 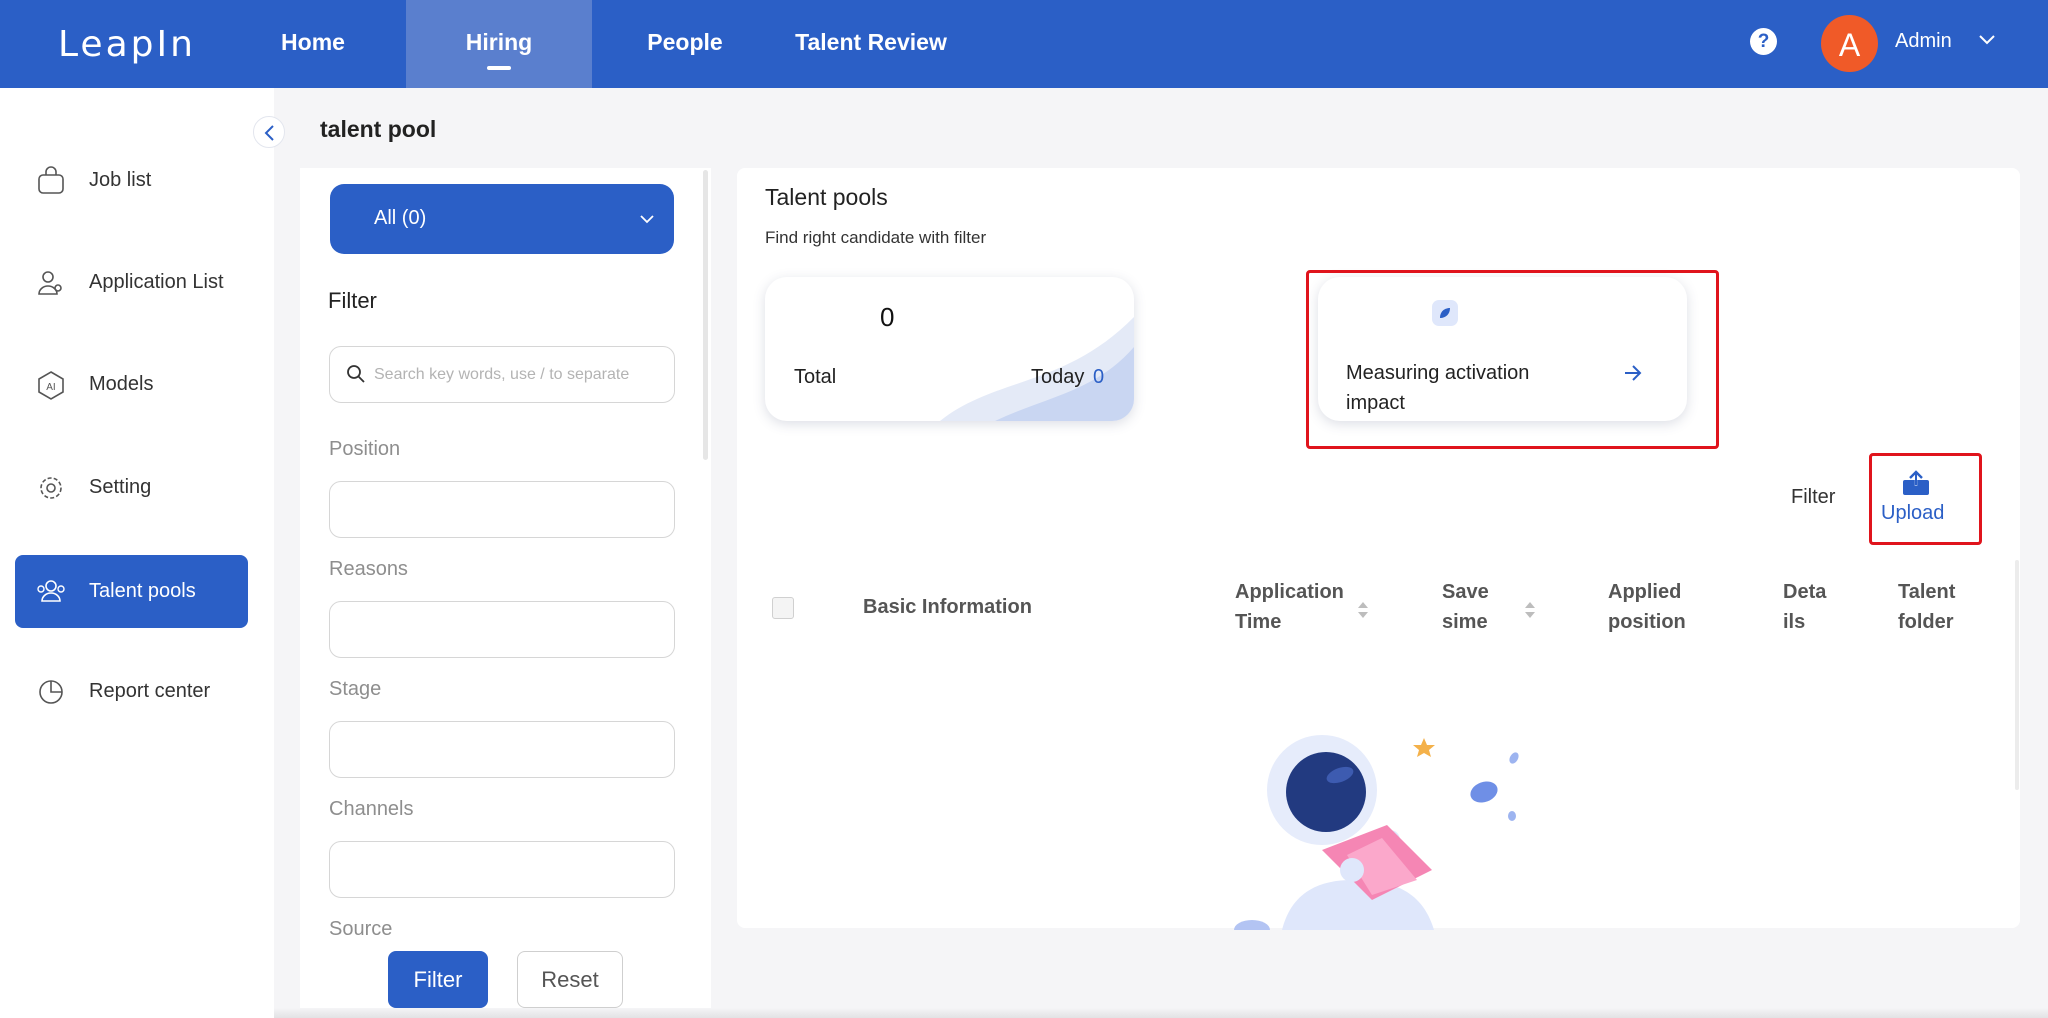 I want to click on sidebar-item-label: Report center, so click(x=150, y=691).